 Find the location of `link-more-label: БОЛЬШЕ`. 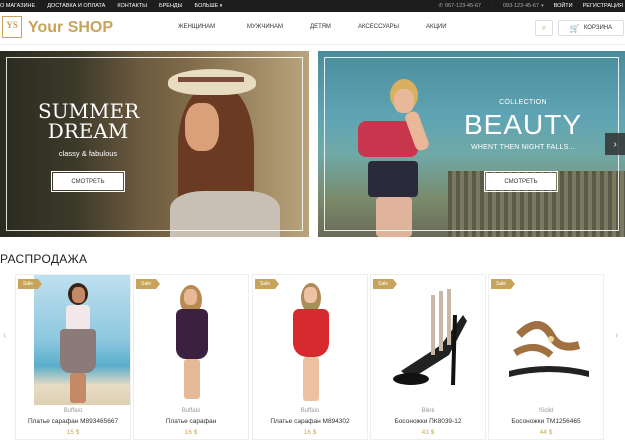

link-more-label: БОЛЬШЕ is located at coordinates (206, 6).